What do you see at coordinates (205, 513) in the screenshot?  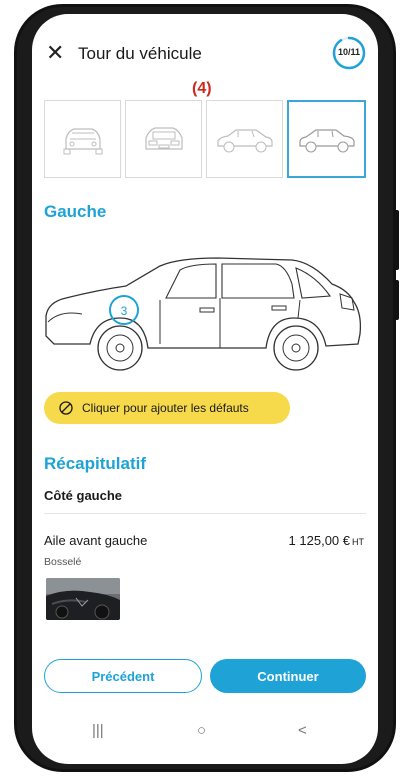 I see `divider` at bounding box center [205, 513].